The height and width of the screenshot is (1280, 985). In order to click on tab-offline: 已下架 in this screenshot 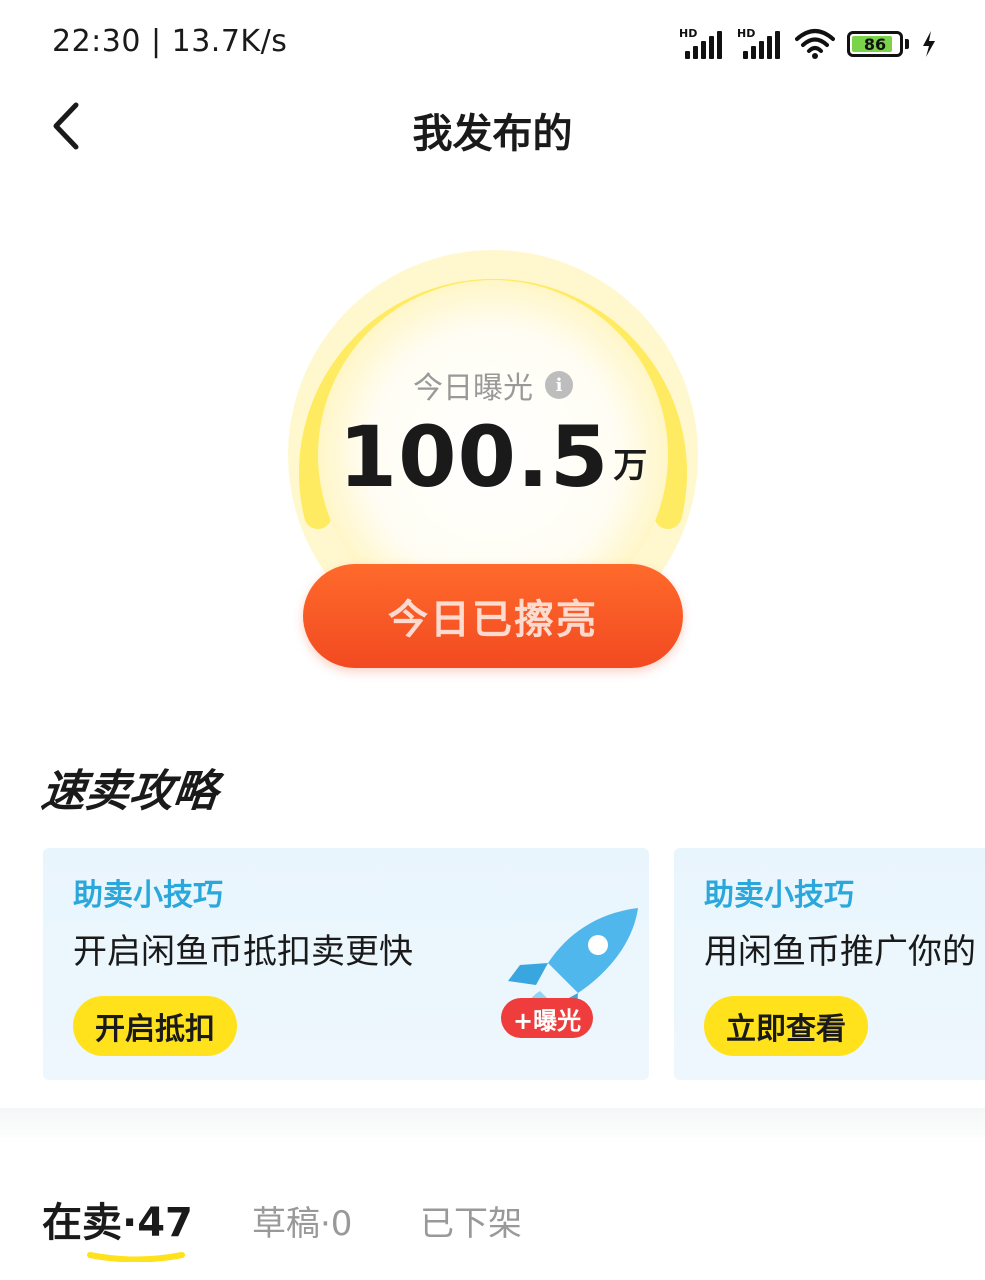, I will do `click(471, 1220)`.